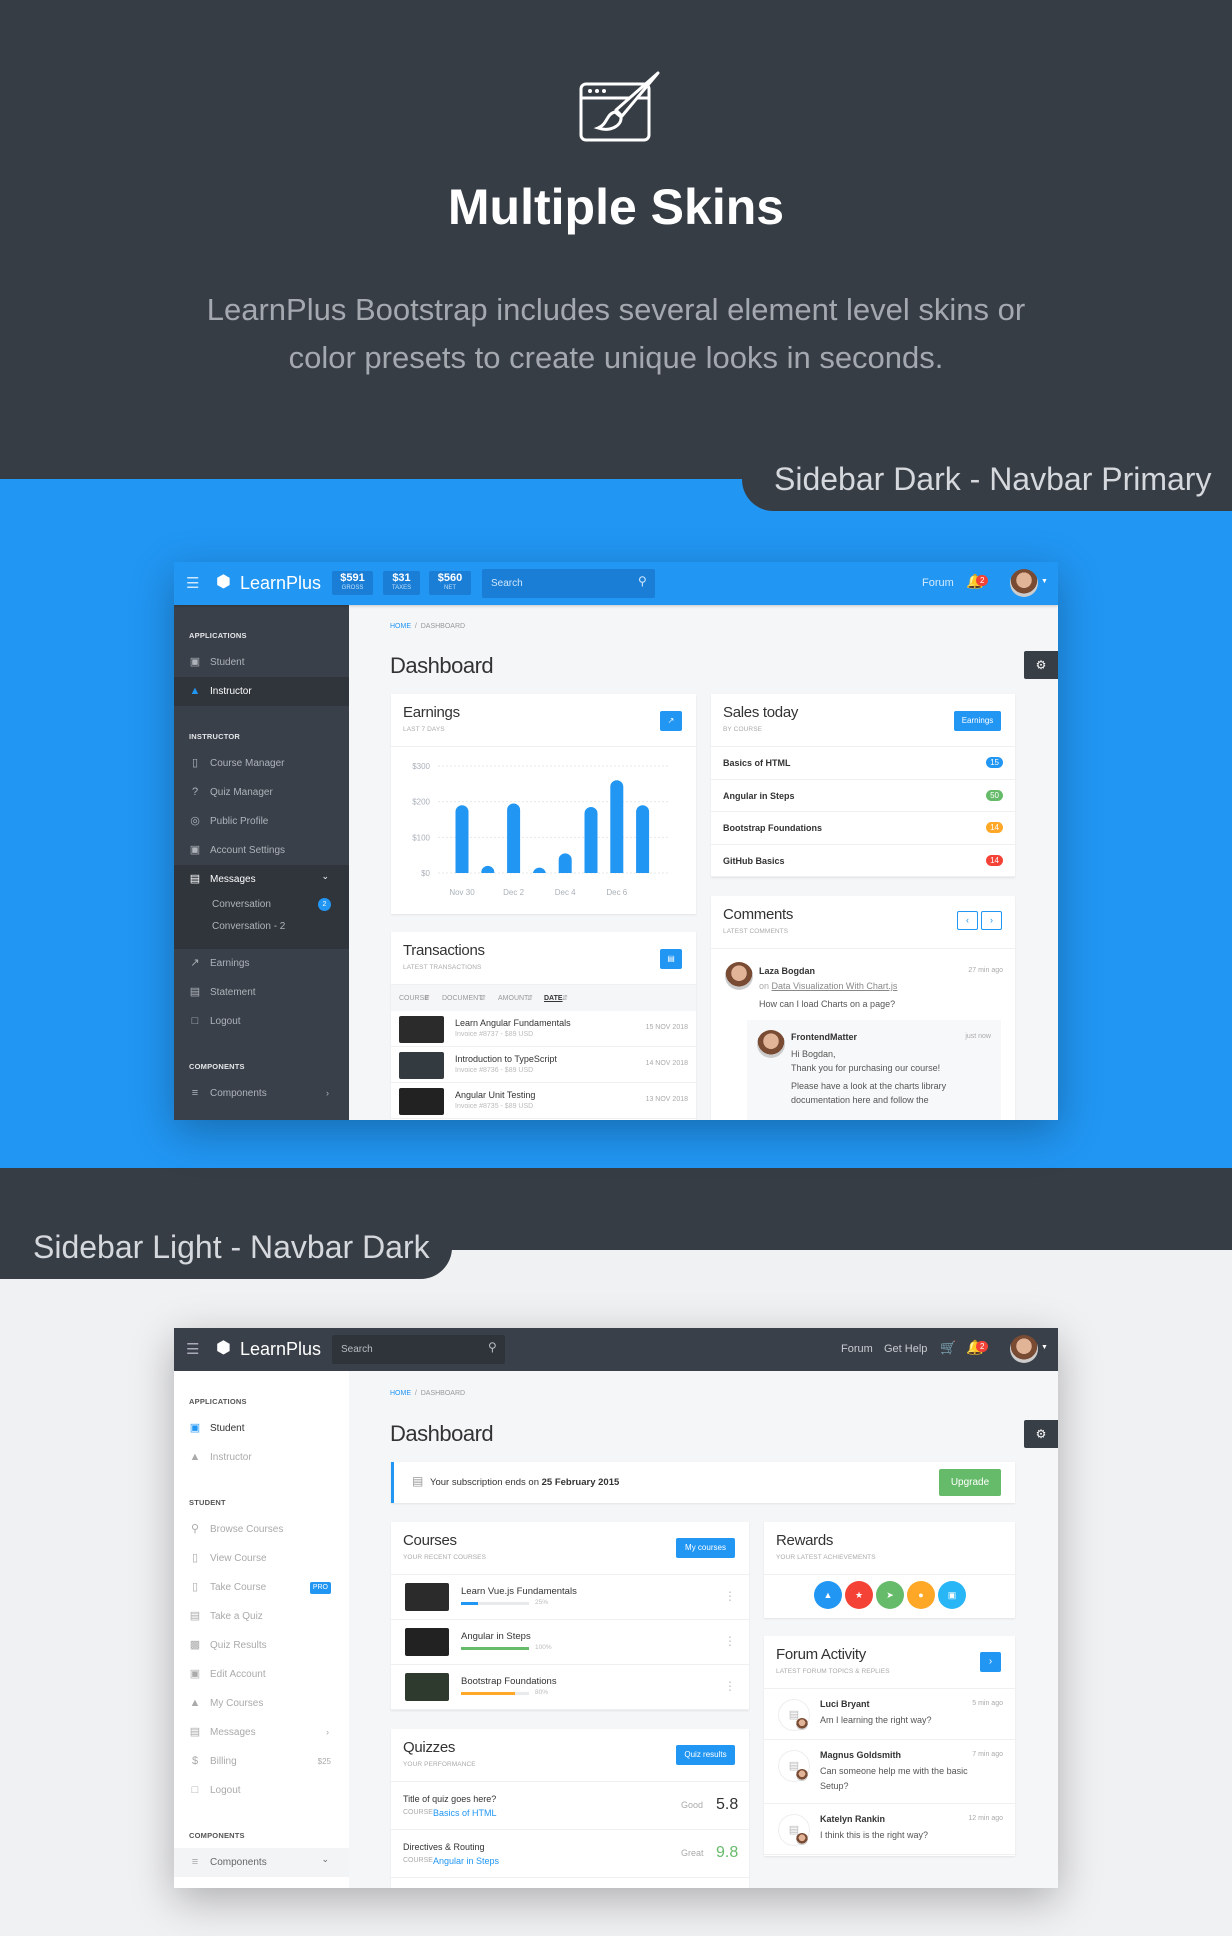 Image resolution: width=1232 pixels, height=1936 pixels. What do you see at coordinates (835, 986) in the screenshot?
I see `comment-topic-link: Data Visualization With Chart.js` at bounding box center [835, 986].